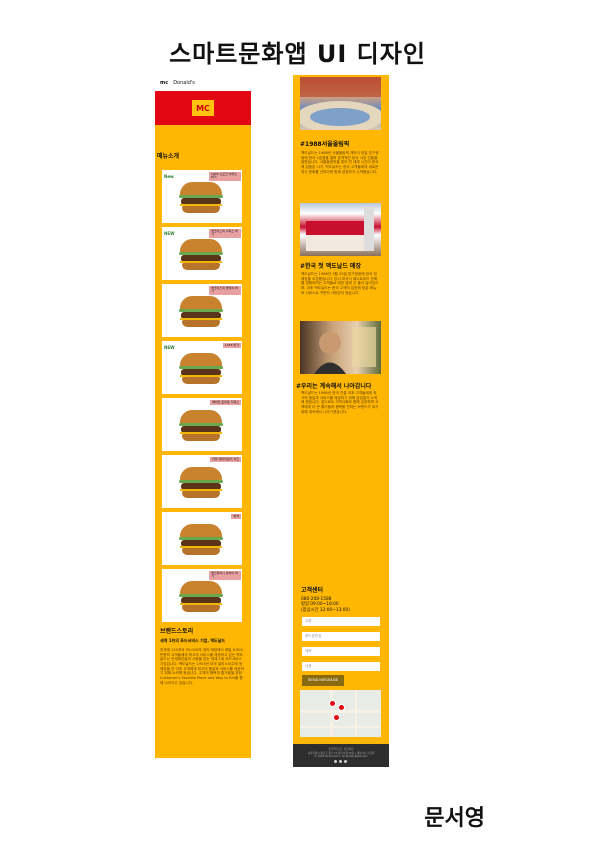 This screenshot has height=842, width=595. What do you see at coordinates (225, 403) in the screenshot?
I see `menu-item-name: 베이컨 토마토 디럭스` at bounding box center [225, 403].